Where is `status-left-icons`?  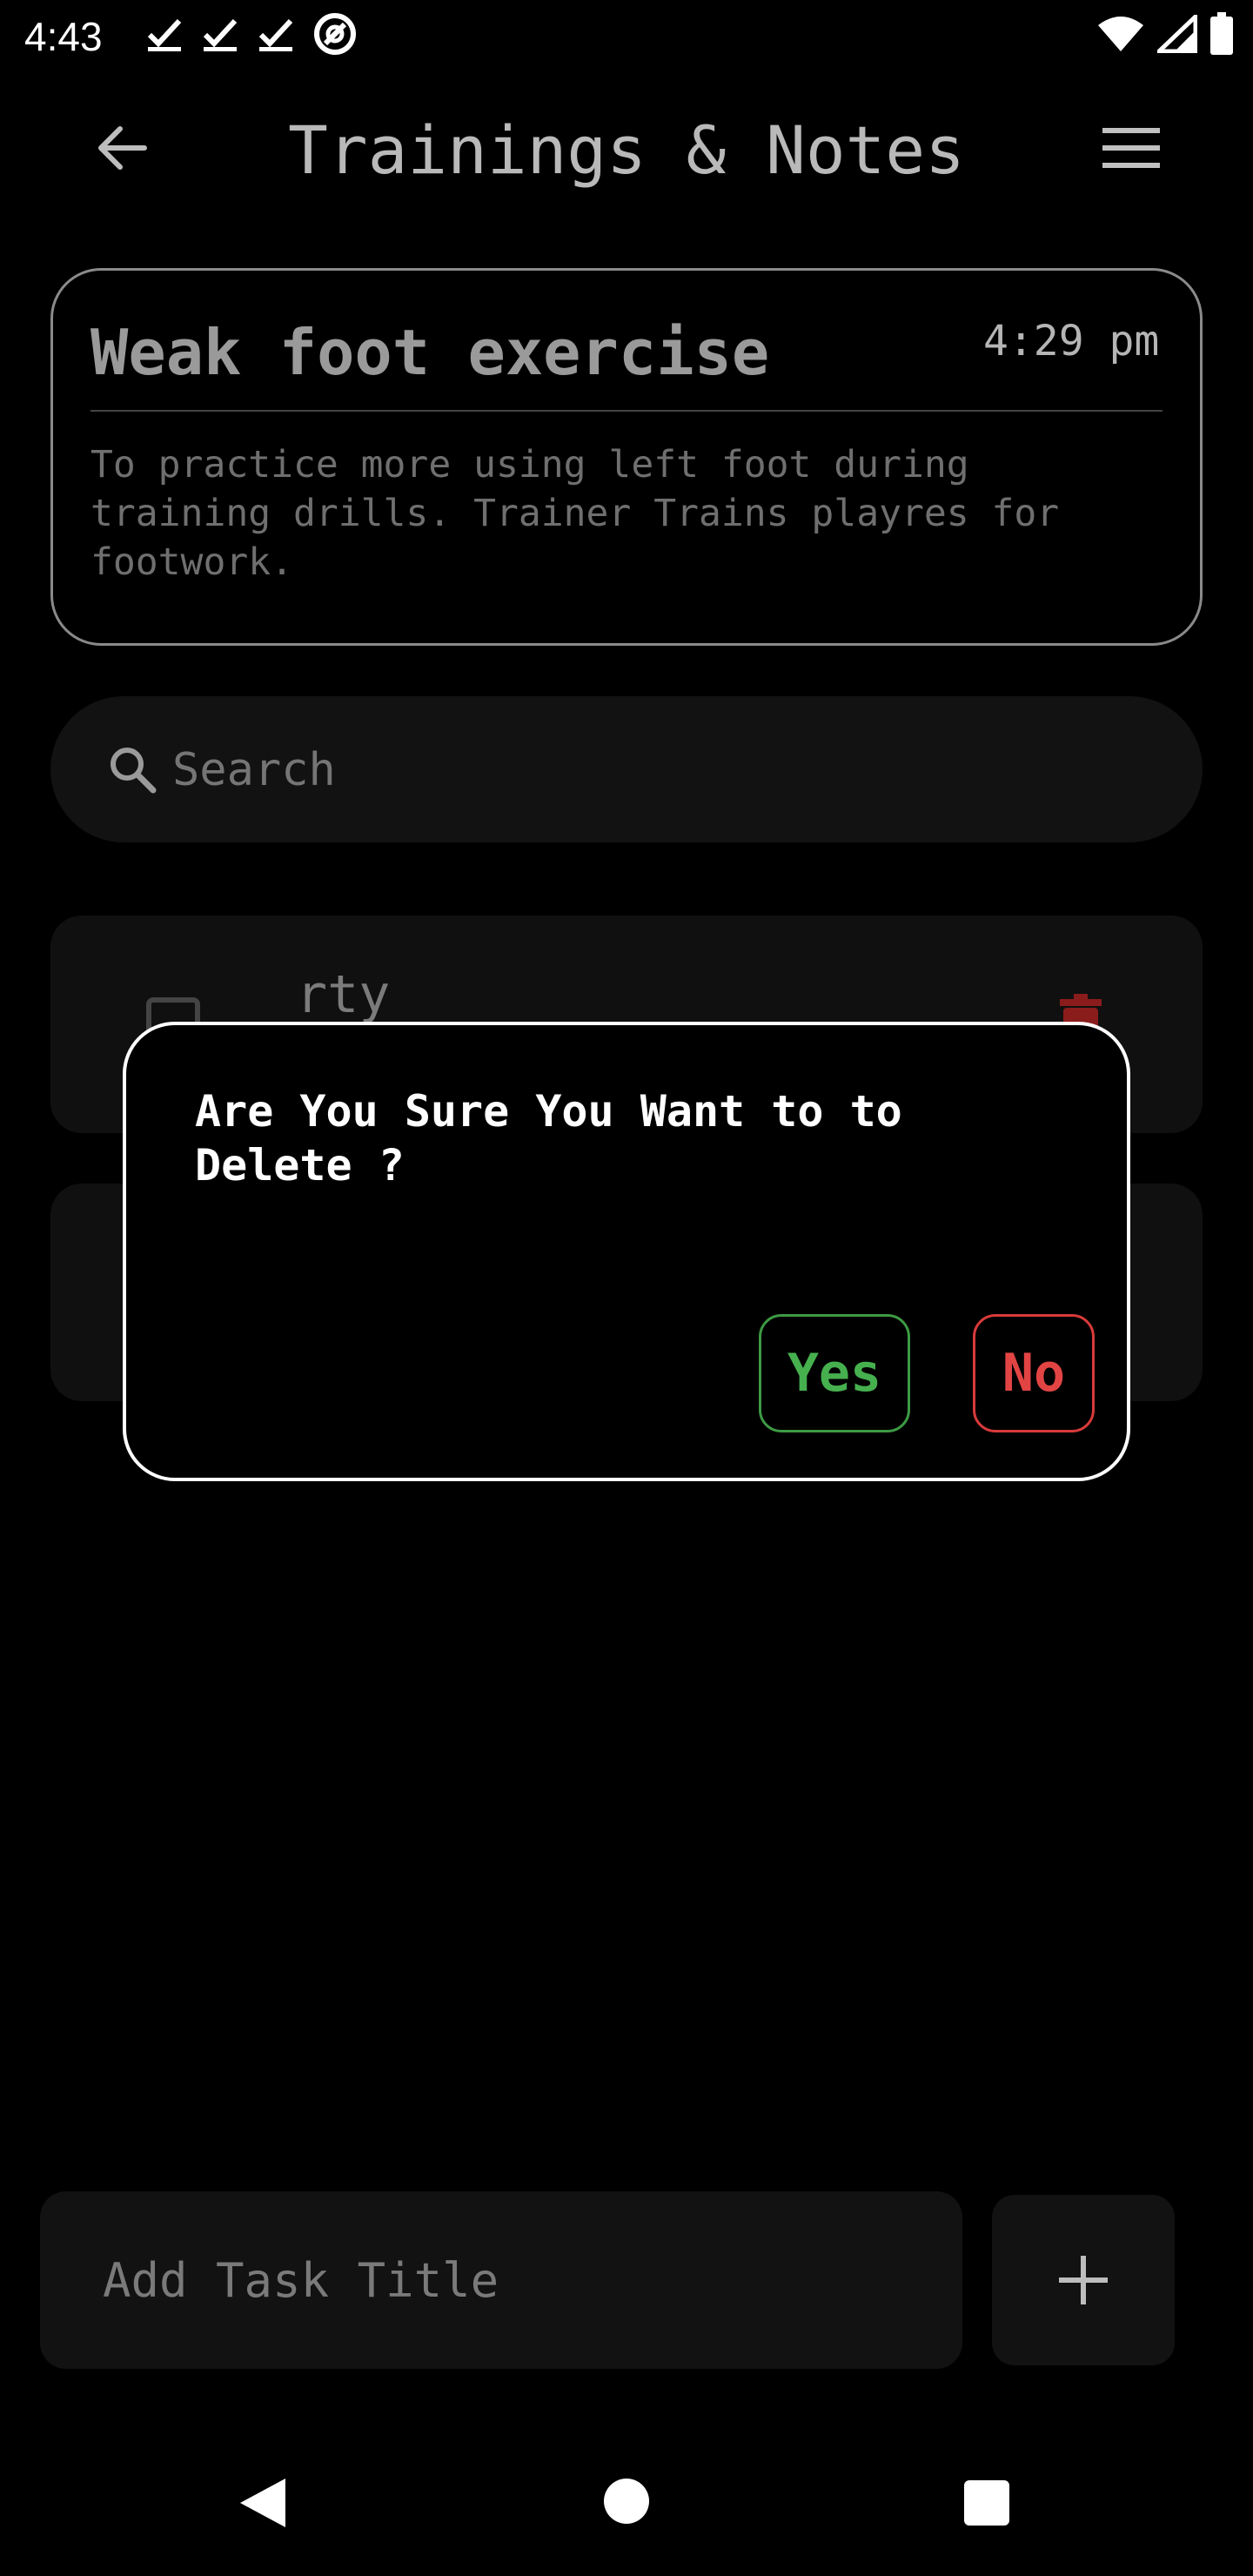 status-left-icons is located at coordinates (251, 34).